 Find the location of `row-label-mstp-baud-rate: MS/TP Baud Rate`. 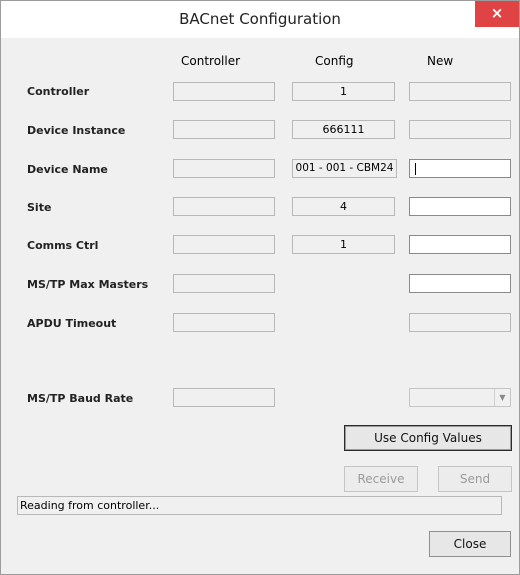

row-label-mstp-baud-rate: MS/TP Baud Rate is located at coordinates (80, 398).